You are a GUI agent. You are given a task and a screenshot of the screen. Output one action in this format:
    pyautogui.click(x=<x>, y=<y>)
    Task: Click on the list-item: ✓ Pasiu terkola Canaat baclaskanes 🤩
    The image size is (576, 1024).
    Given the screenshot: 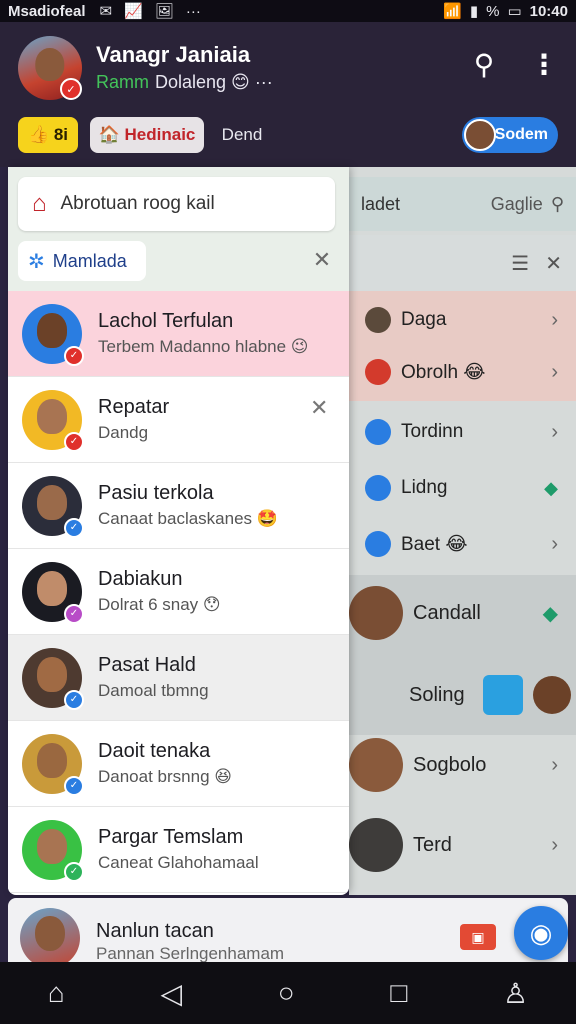 What is the action you would take?
    pyautogui.click(x=178, y=506)
    